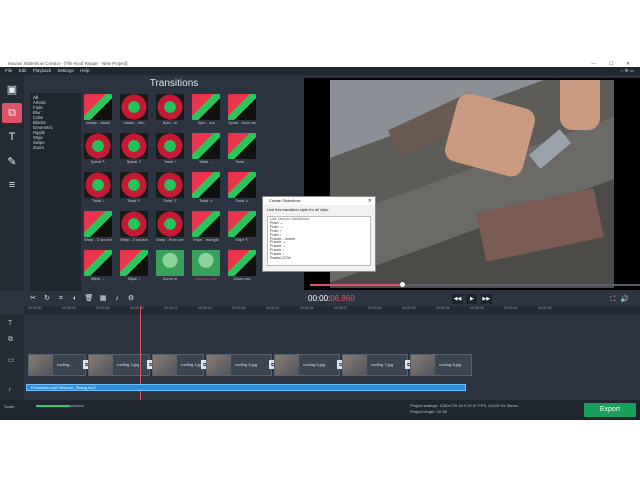  Describe the element at coordinates (627, 71) in the screenshot. I see `menu-right-icons: ⌂ ⚙ ▭` at that location.